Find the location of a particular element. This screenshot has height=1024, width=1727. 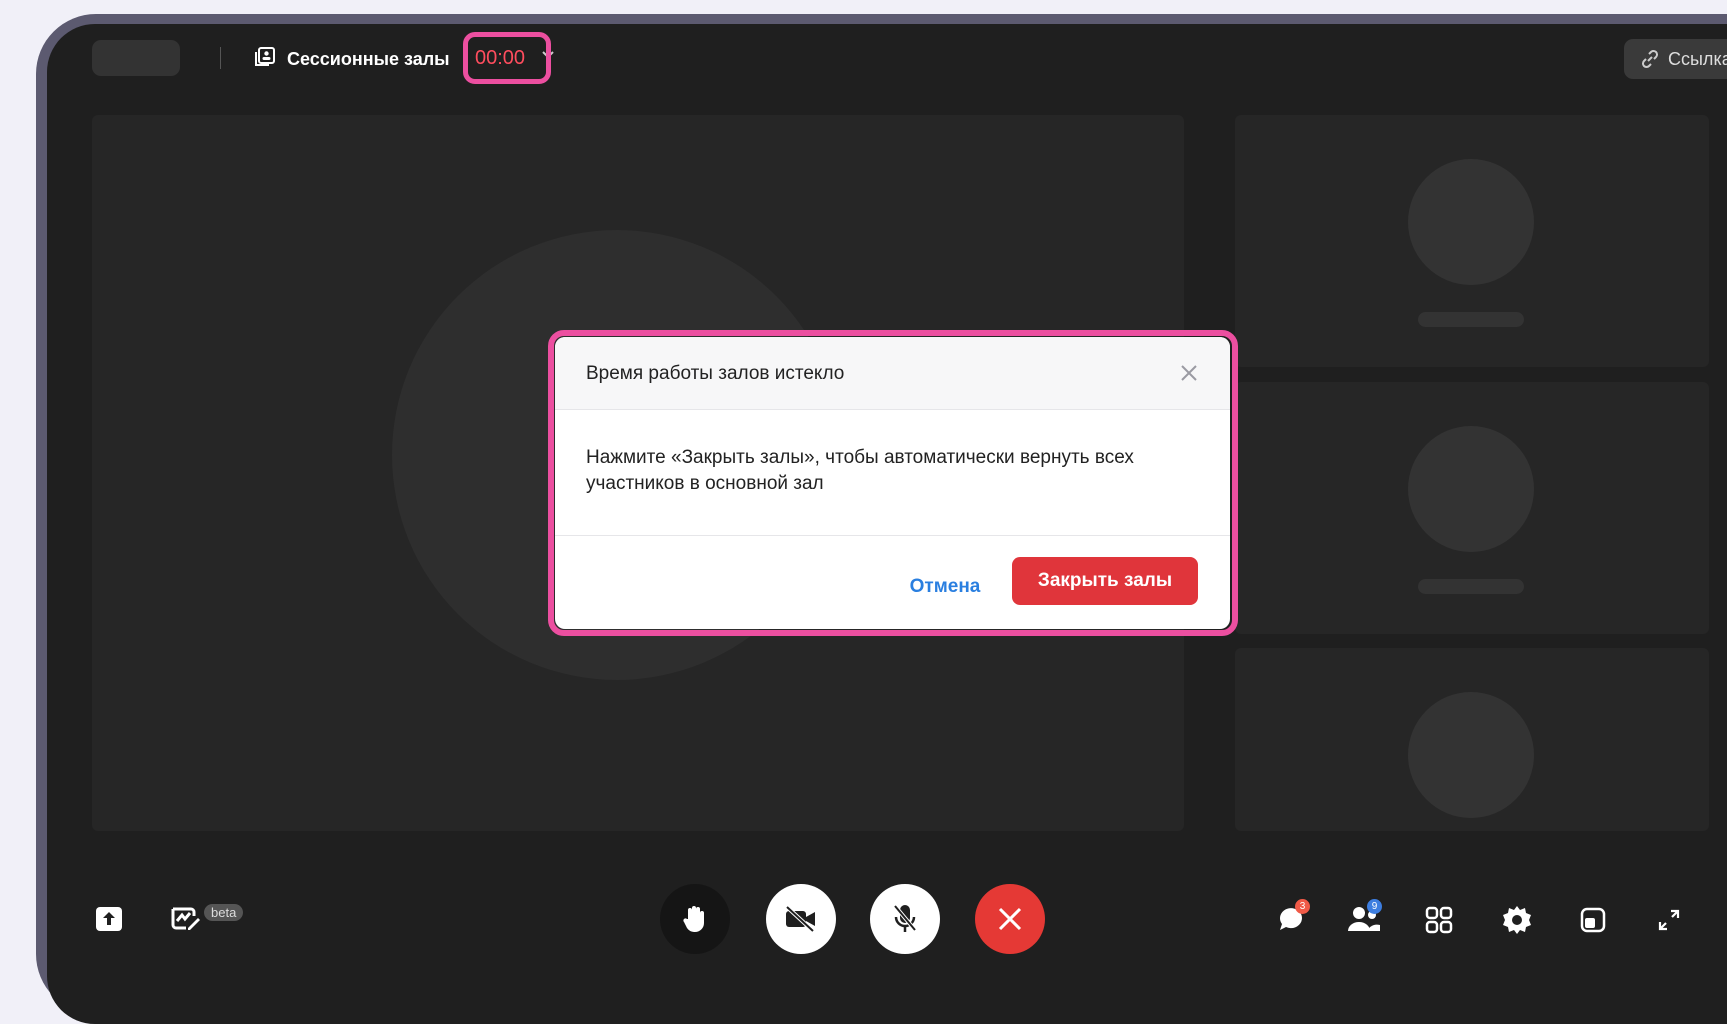

screen-share-icon is located at coordinates (109, 919).